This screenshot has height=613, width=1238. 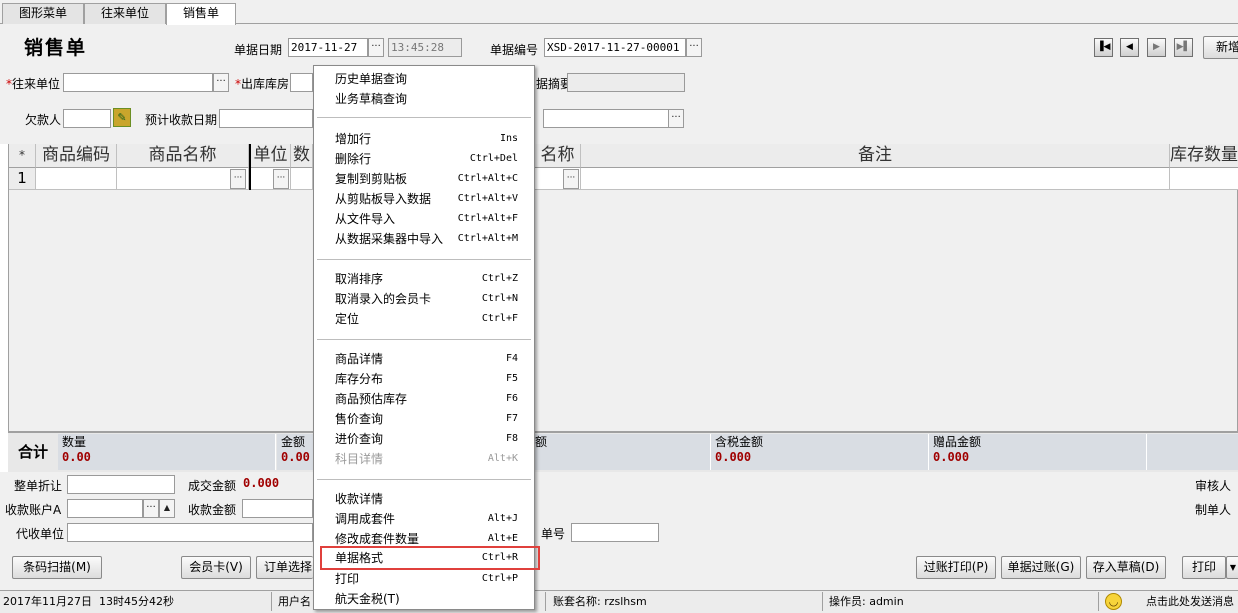 I want to click on tab-graphic-menu: 图形菜单, so click(x=43, y=13).